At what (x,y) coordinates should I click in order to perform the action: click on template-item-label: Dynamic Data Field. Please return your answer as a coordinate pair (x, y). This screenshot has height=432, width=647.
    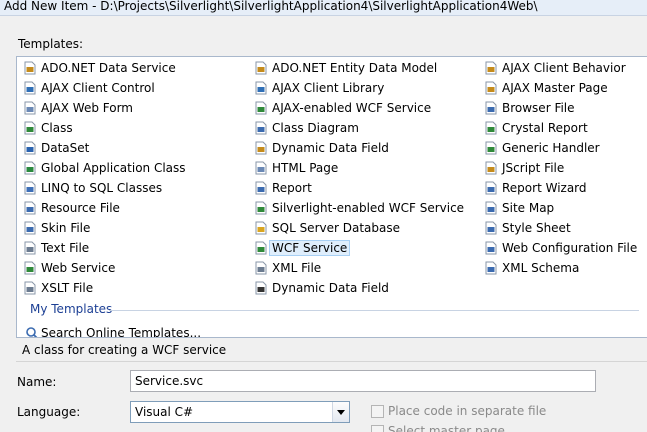
    Looking at the image, I should click on (330, 288).